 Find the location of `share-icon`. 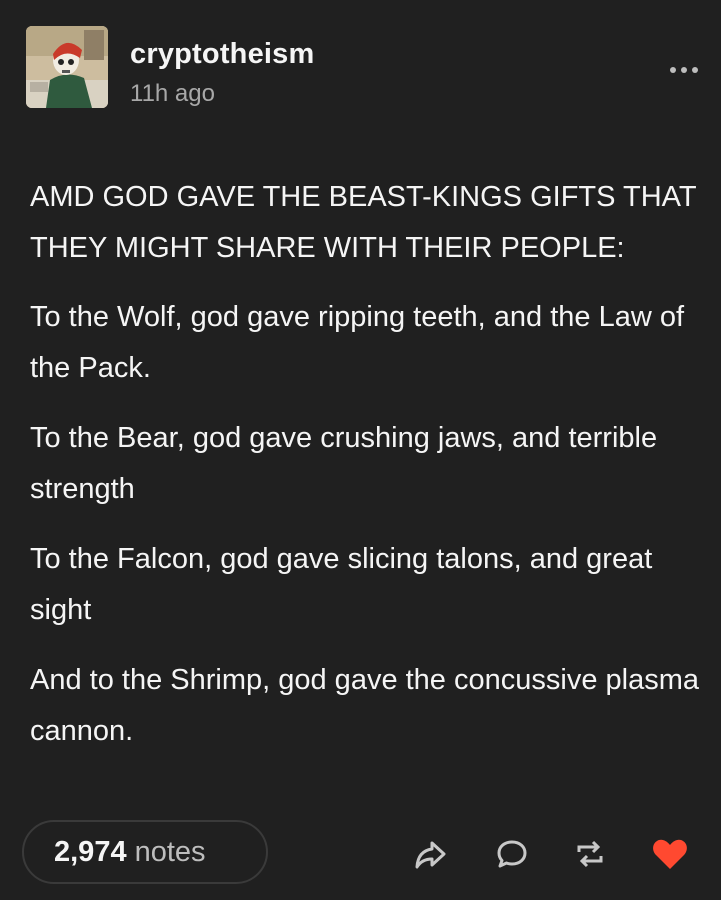

share-icon is located at coordinates (430, 854).